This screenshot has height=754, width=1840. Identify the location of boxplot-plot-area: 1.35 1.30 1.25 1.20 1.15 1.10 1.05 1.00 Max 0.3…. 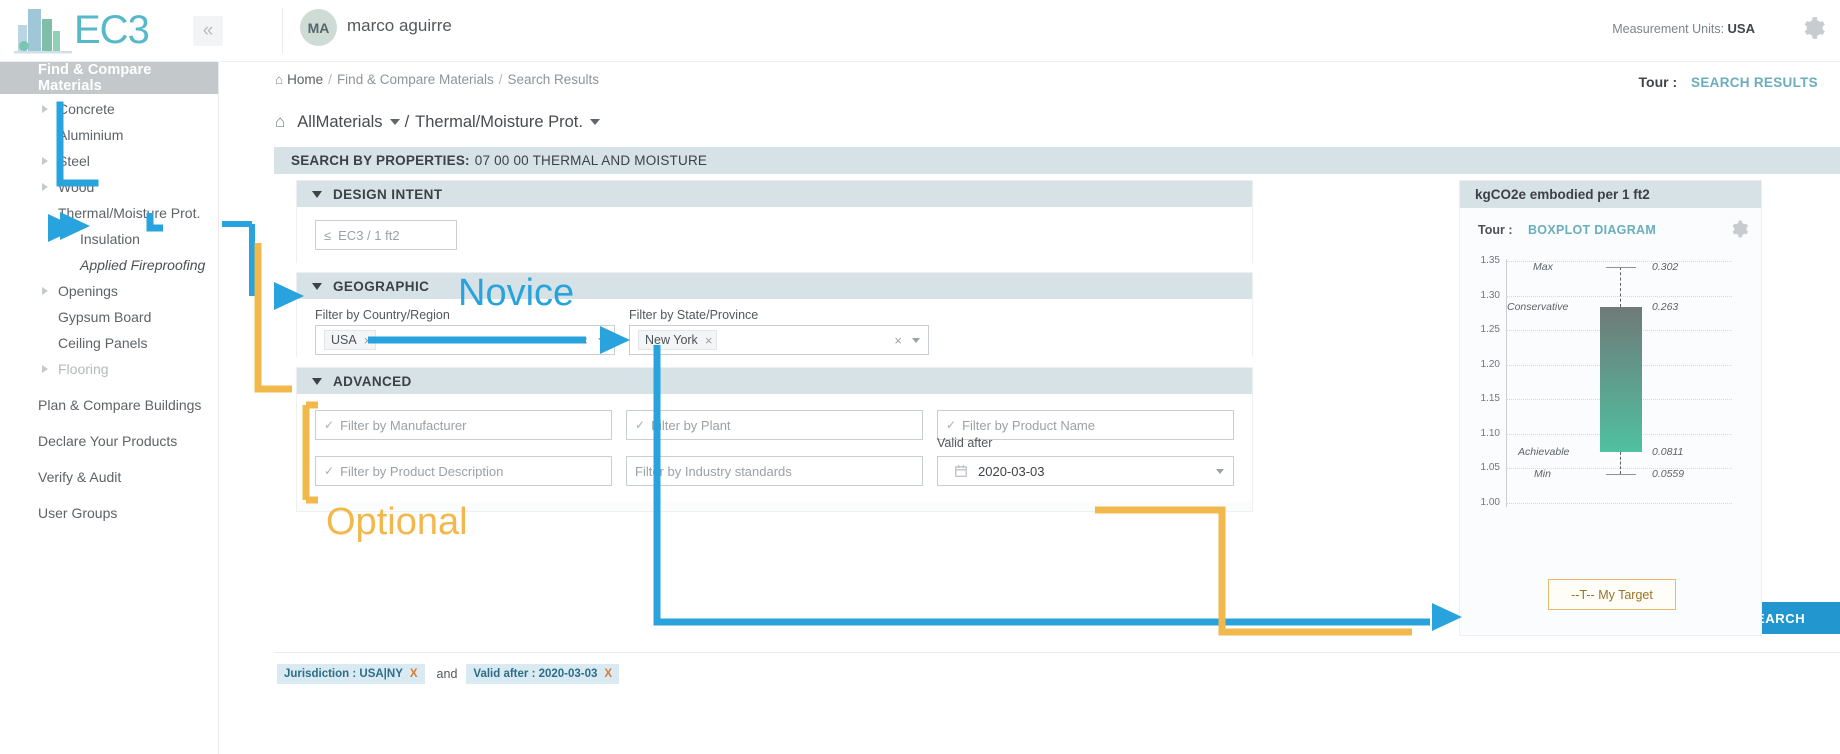
(1611, 407).